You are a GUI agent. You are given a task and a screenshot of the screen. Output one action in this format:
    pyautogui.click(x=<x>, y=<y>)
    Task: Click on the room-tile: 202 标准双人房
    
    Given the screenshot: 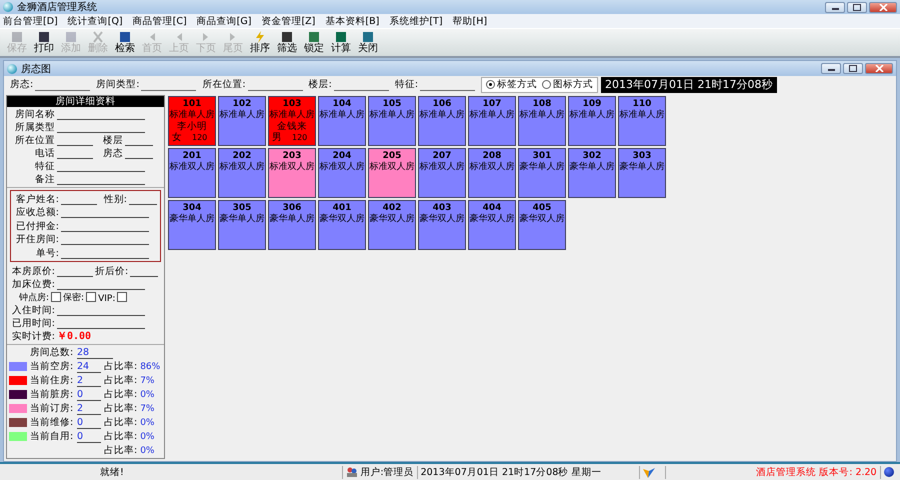 What is the action you would take?
    pyautogui.click(x=242, y=173)
    